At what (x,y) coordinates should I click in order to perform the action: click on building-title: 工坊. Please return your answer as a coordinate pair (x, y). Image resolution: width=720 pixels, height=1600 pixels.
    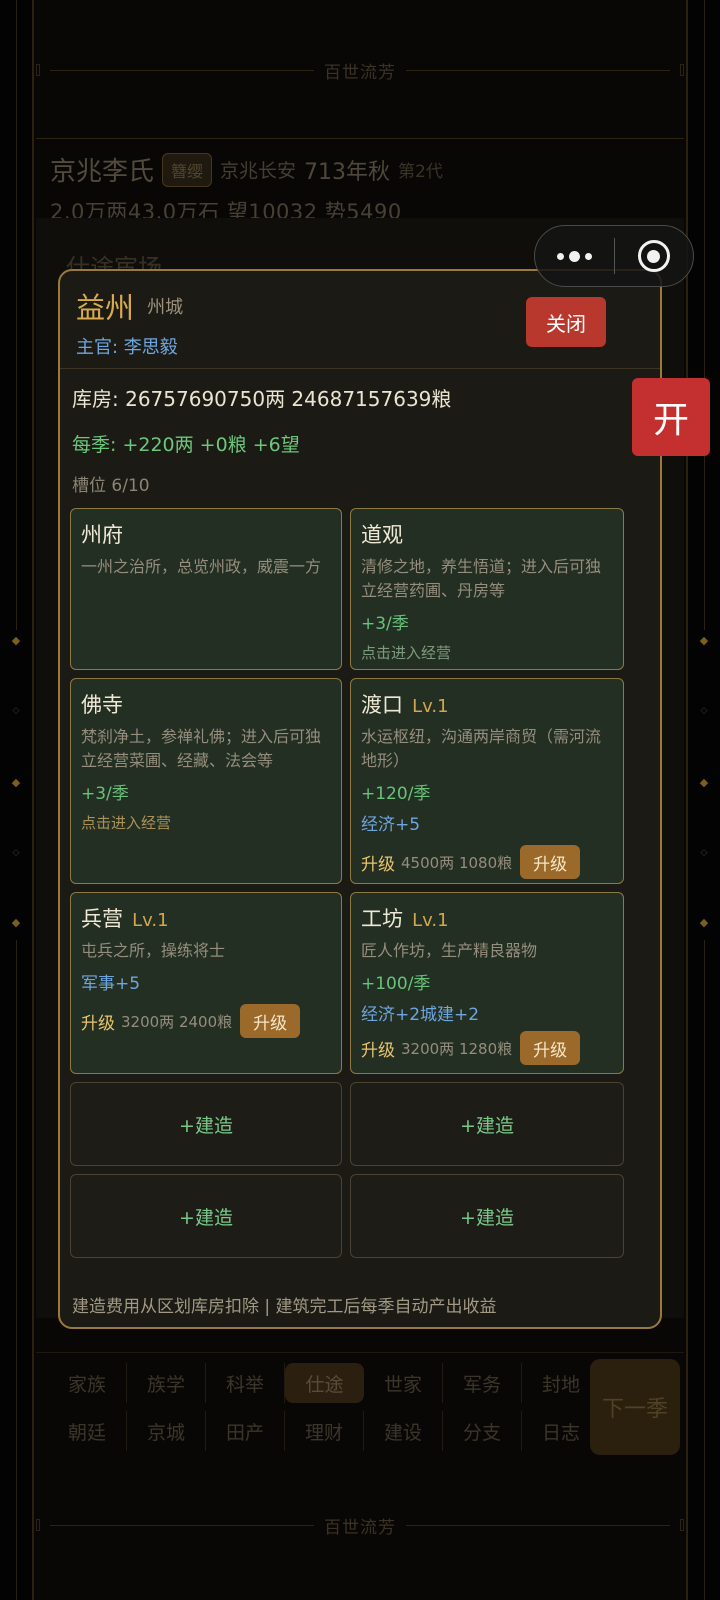
    Looking at the image, I should click on (382, 919).